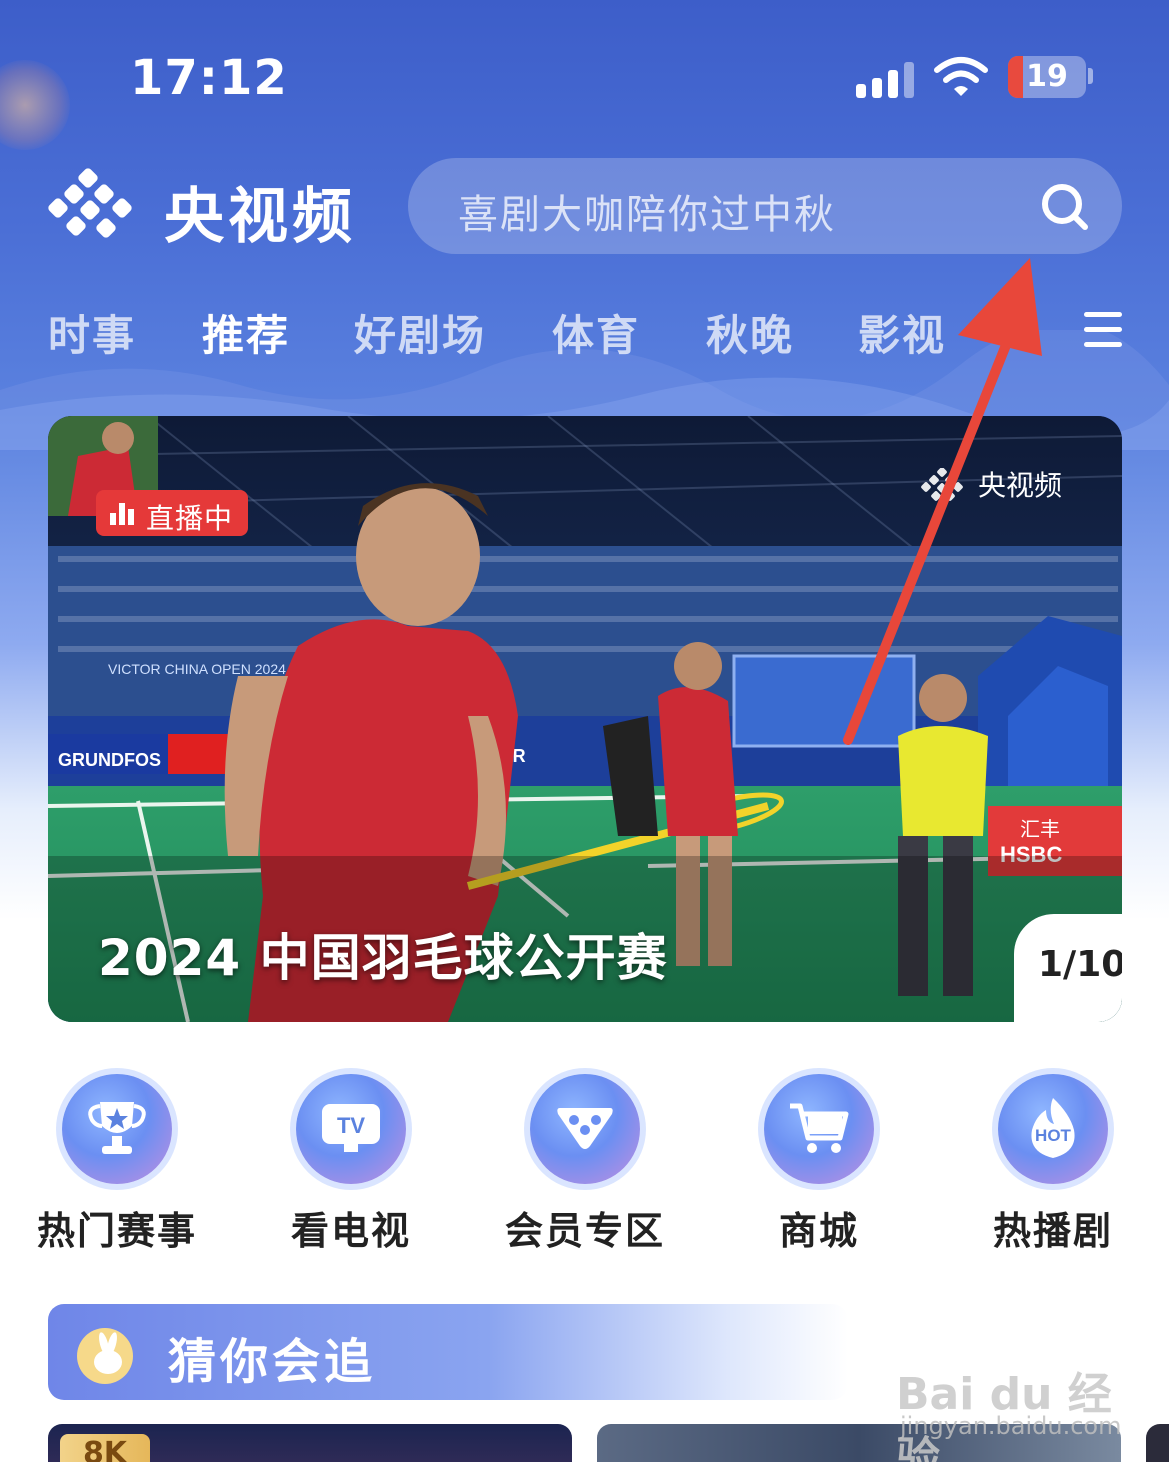  I want to click on page-indicator-text: 1/10, so click(1080, 964).